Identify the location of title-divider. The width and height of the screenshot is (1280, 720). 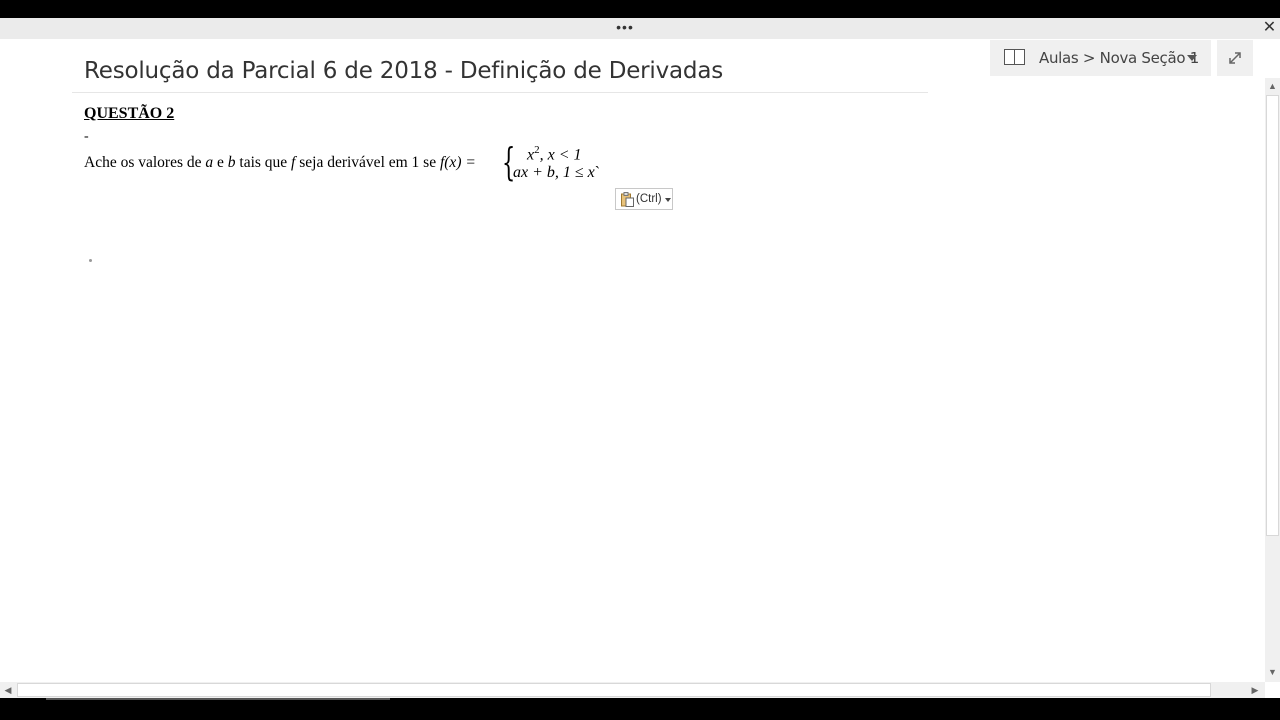
(500, 92).